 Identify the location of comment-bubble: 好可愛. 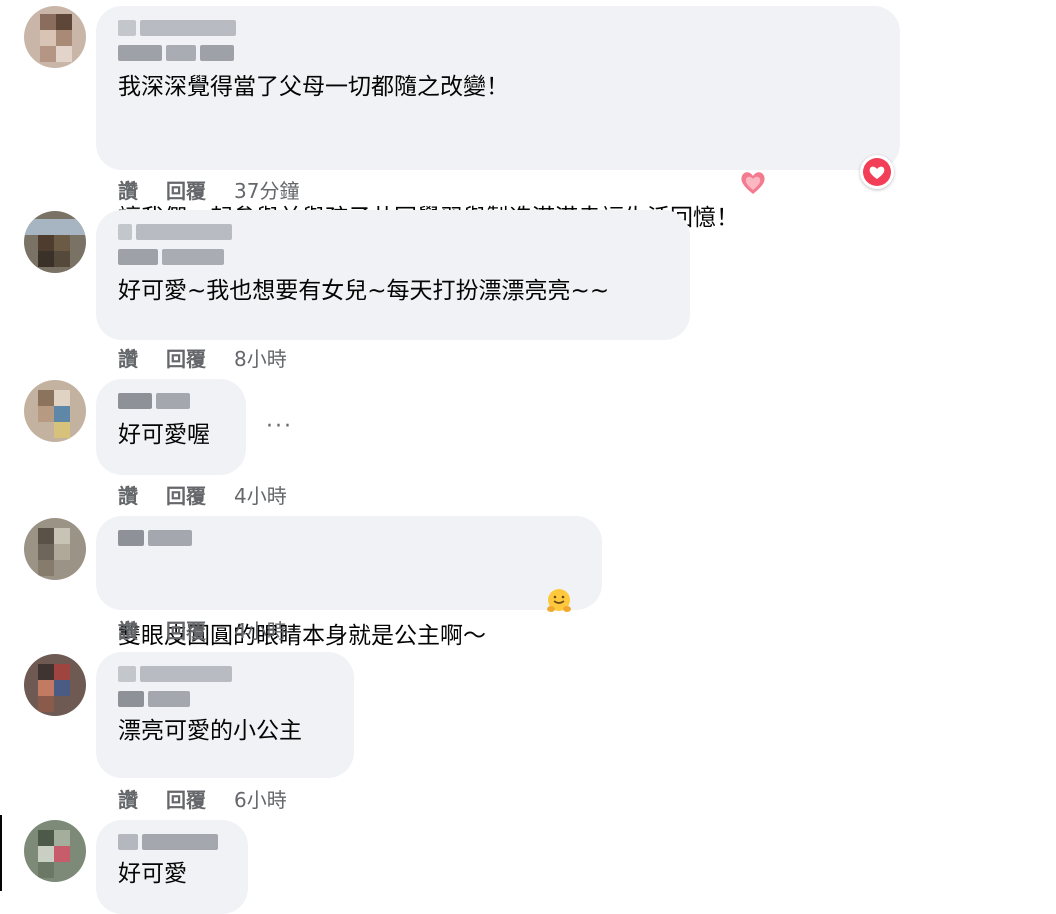
(172, 867).